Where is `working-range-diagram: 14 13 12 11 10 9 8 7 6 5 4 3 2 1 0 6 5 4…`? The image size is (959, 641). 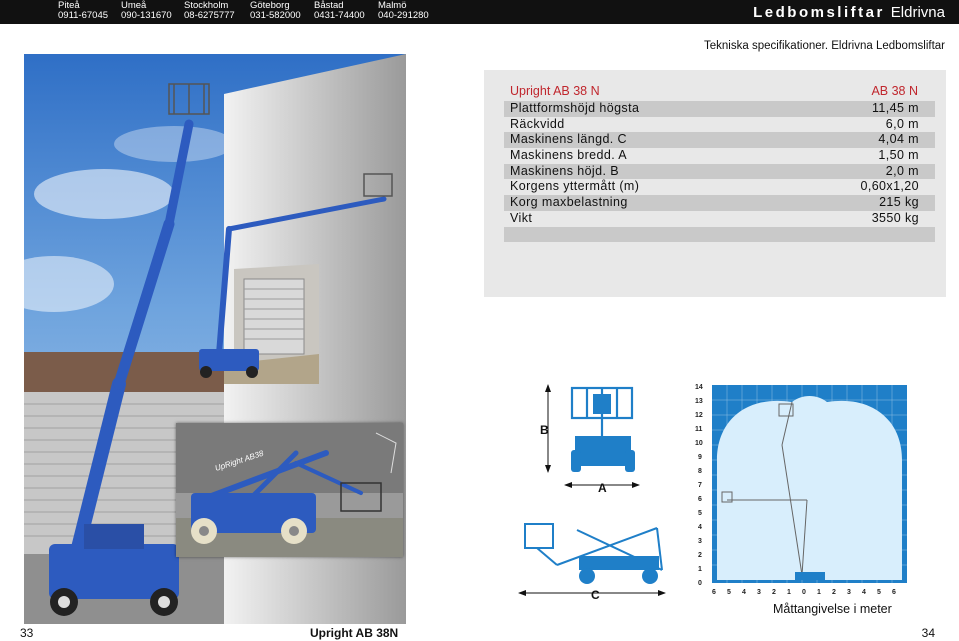 working-range-diagram: 14 13 12 11 10 9 8 7 6 5 4 3 2 1 0 6 5 4… is located at coordinates (801, 490).